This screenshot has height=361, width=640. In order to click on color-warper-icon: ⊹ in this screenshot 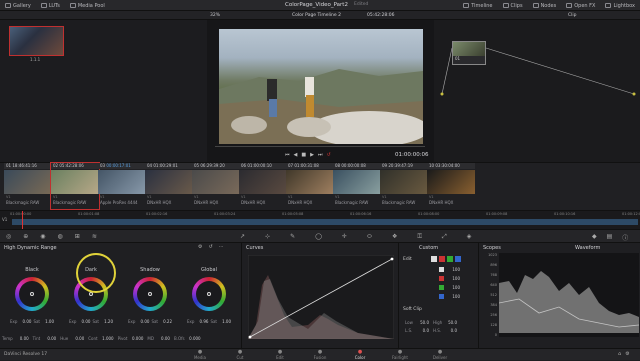, I will do `click(267, 237)`.